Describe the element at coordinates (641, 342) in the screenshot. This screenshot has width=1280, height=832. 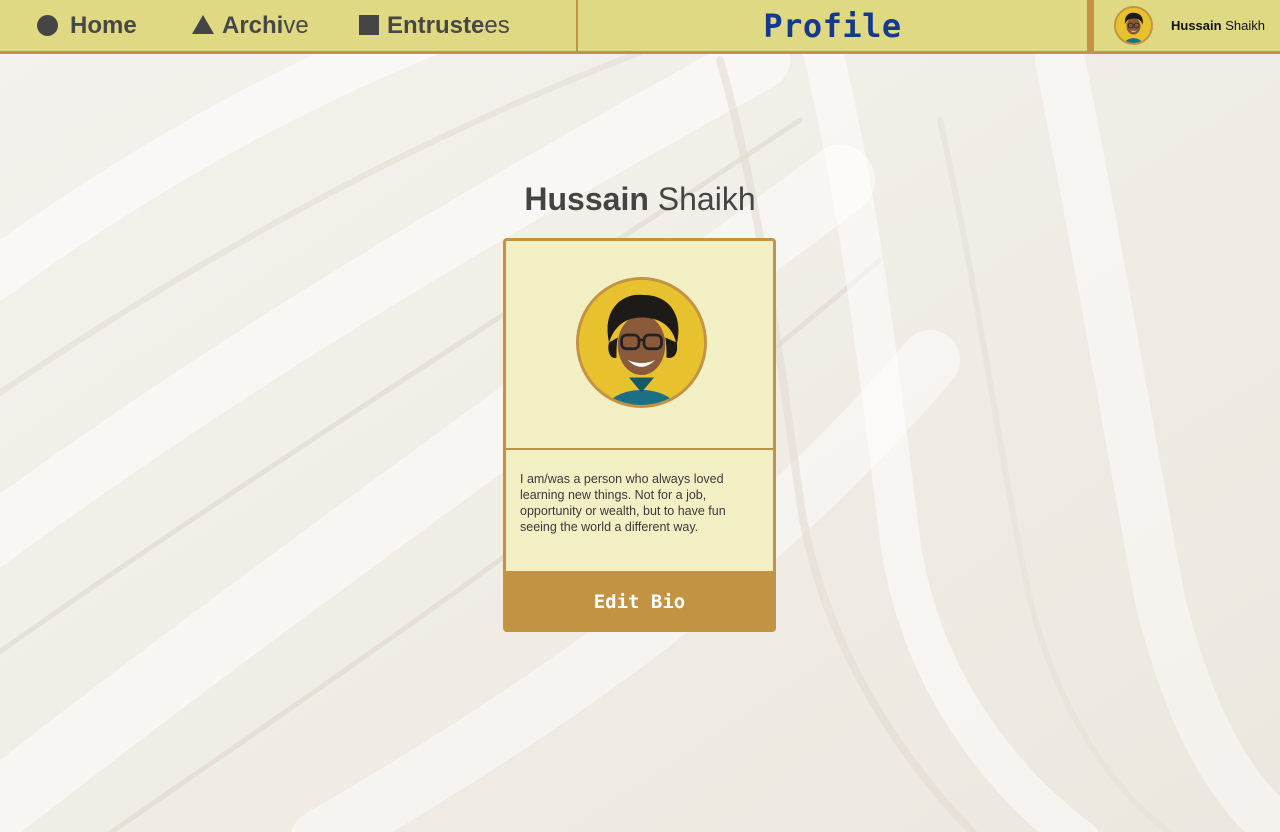
I see `profile-avatar` at that location.